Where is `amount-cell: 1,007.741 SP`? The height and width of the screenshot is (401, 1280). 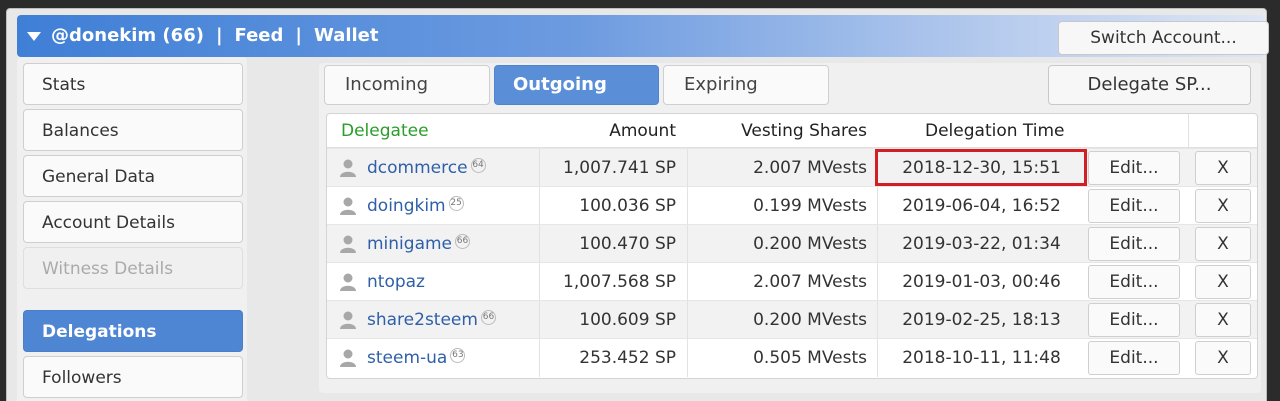
amount-cell: 1,007.741 SP is located at coordinates (619, 168).